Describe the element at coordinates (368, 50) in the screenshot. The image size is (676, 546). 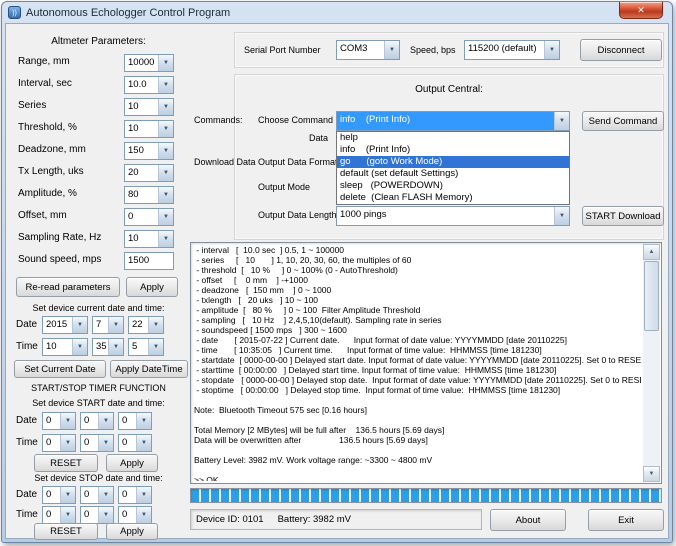
I see `serial-port-combo: COM3 ▼` at that location.